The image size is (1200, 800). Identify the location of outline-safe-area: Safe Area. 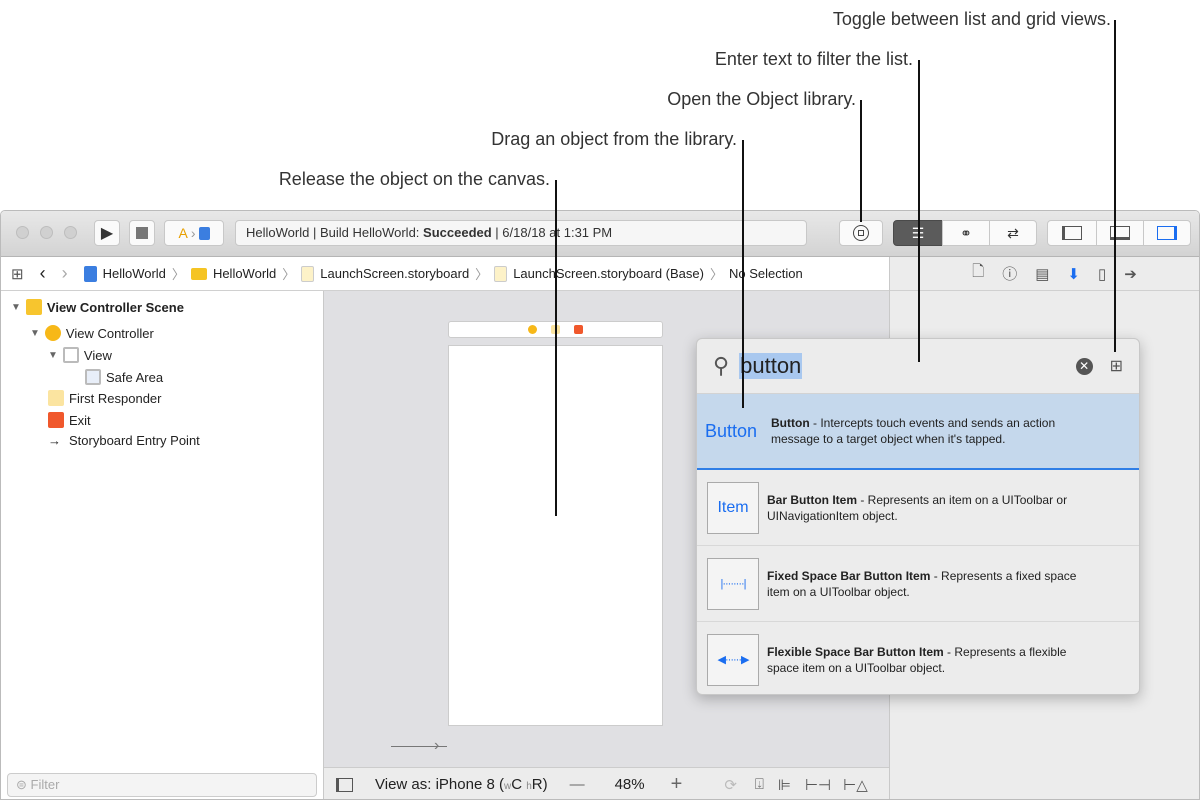
(124, 377).